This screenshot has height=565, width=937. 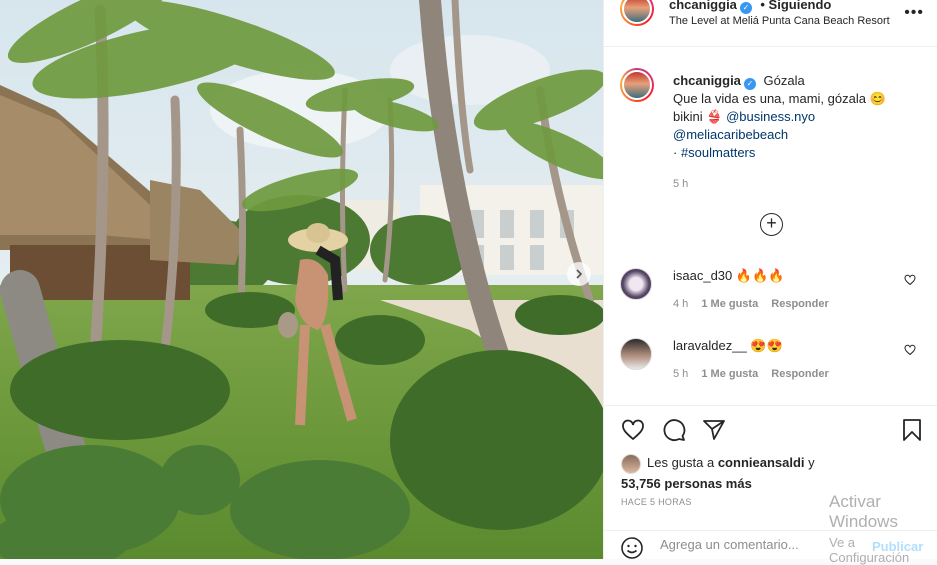 I want to click on comment-bubble-icon, so click(x=674, y=430).